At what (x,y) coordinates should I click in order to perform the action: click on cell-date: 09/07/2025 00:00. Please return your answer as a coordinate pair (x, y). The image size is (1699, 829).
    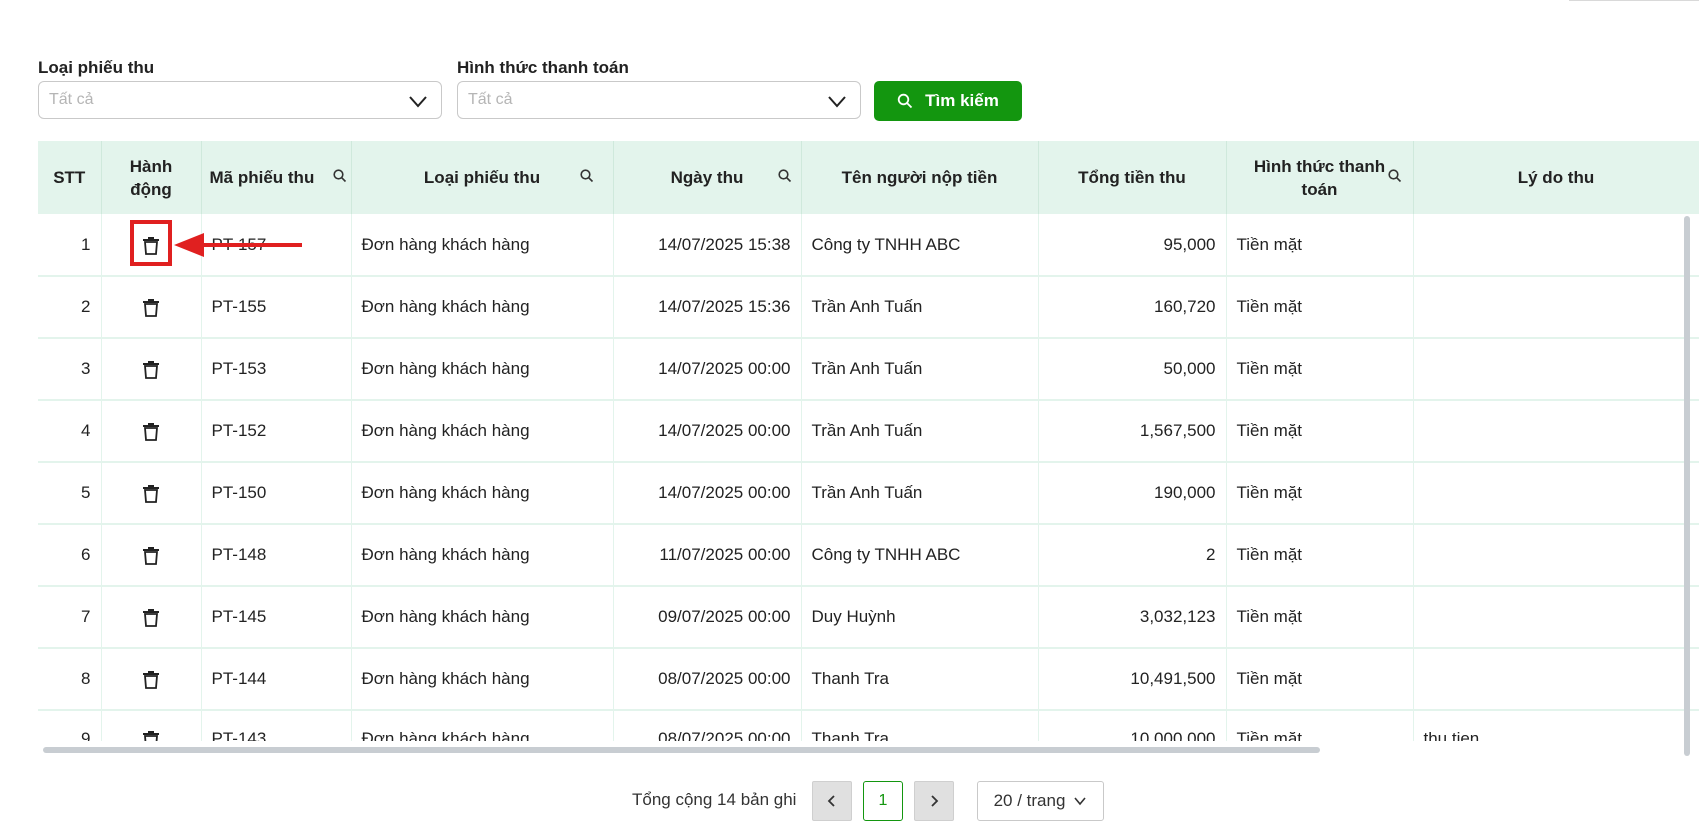
    Looking at the image, I should click on (707, 617).